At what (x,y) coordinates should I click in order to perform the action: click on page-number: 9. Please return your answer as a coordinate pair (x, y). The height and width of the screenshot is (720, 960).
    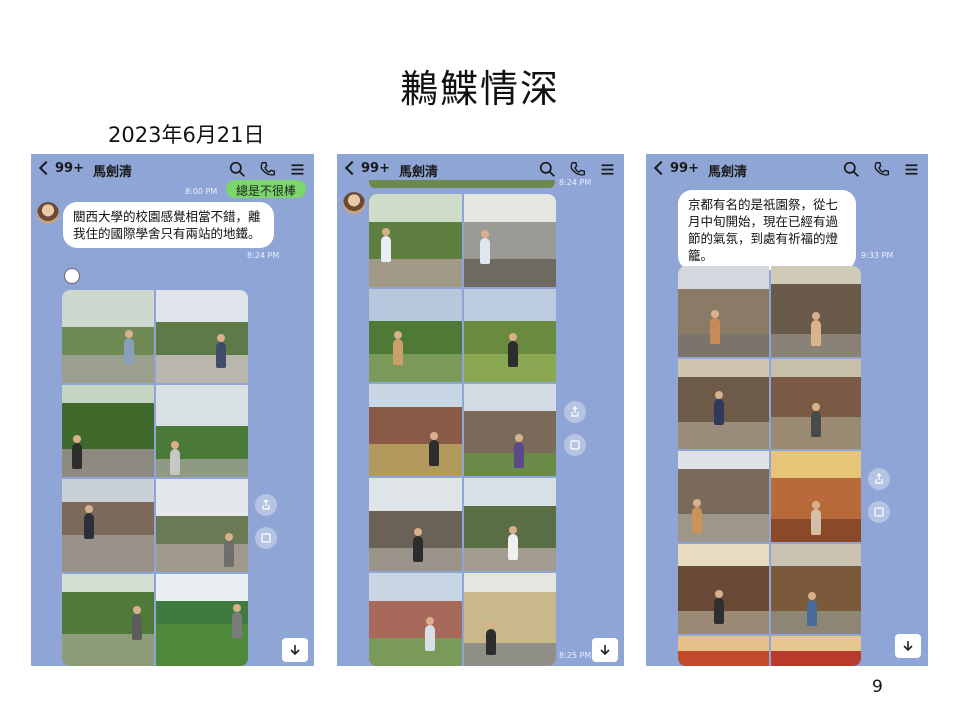
    Looking at the image, I should click on (877, 687).